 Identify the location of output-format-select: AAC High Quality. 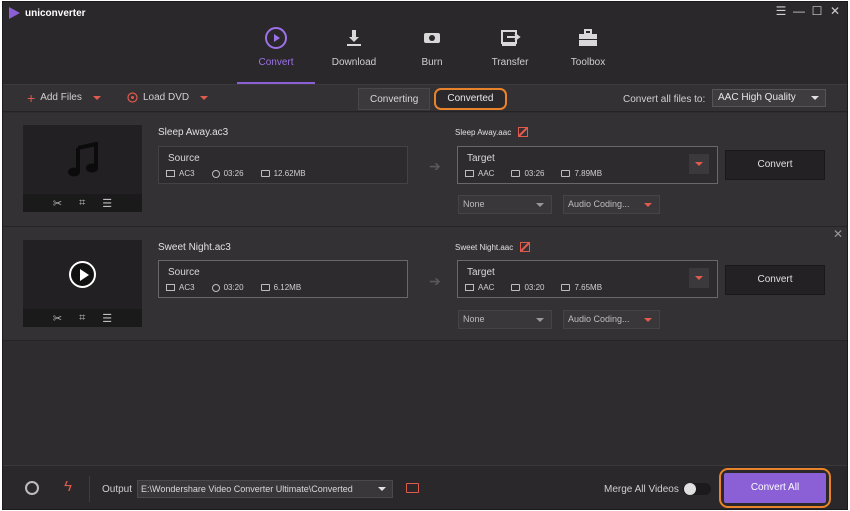
(769, 98).